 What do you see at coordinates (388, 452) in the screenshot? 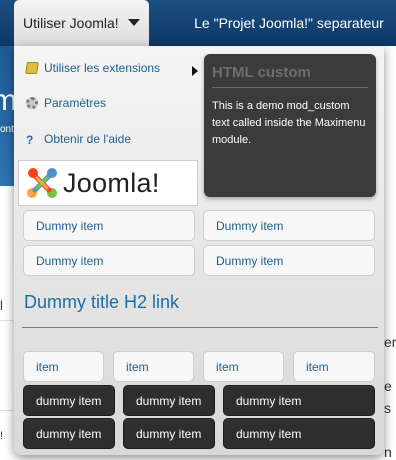
I see `background-text: n` at bounding box center [388, 452].